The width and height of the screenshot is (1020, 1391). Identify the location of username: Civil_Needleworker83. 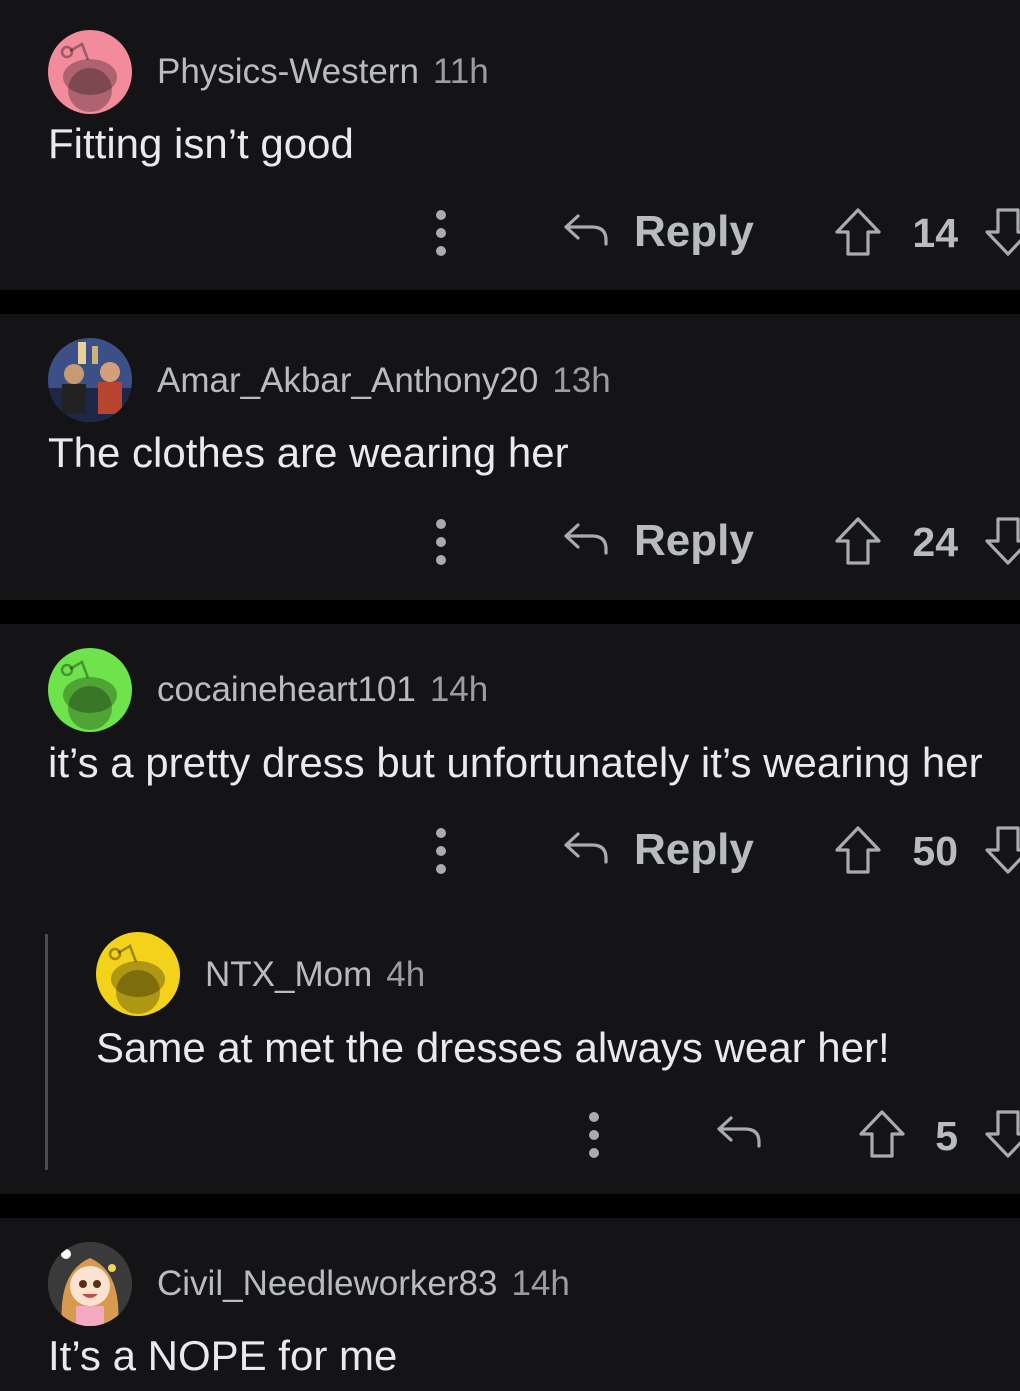
(327, 1283).